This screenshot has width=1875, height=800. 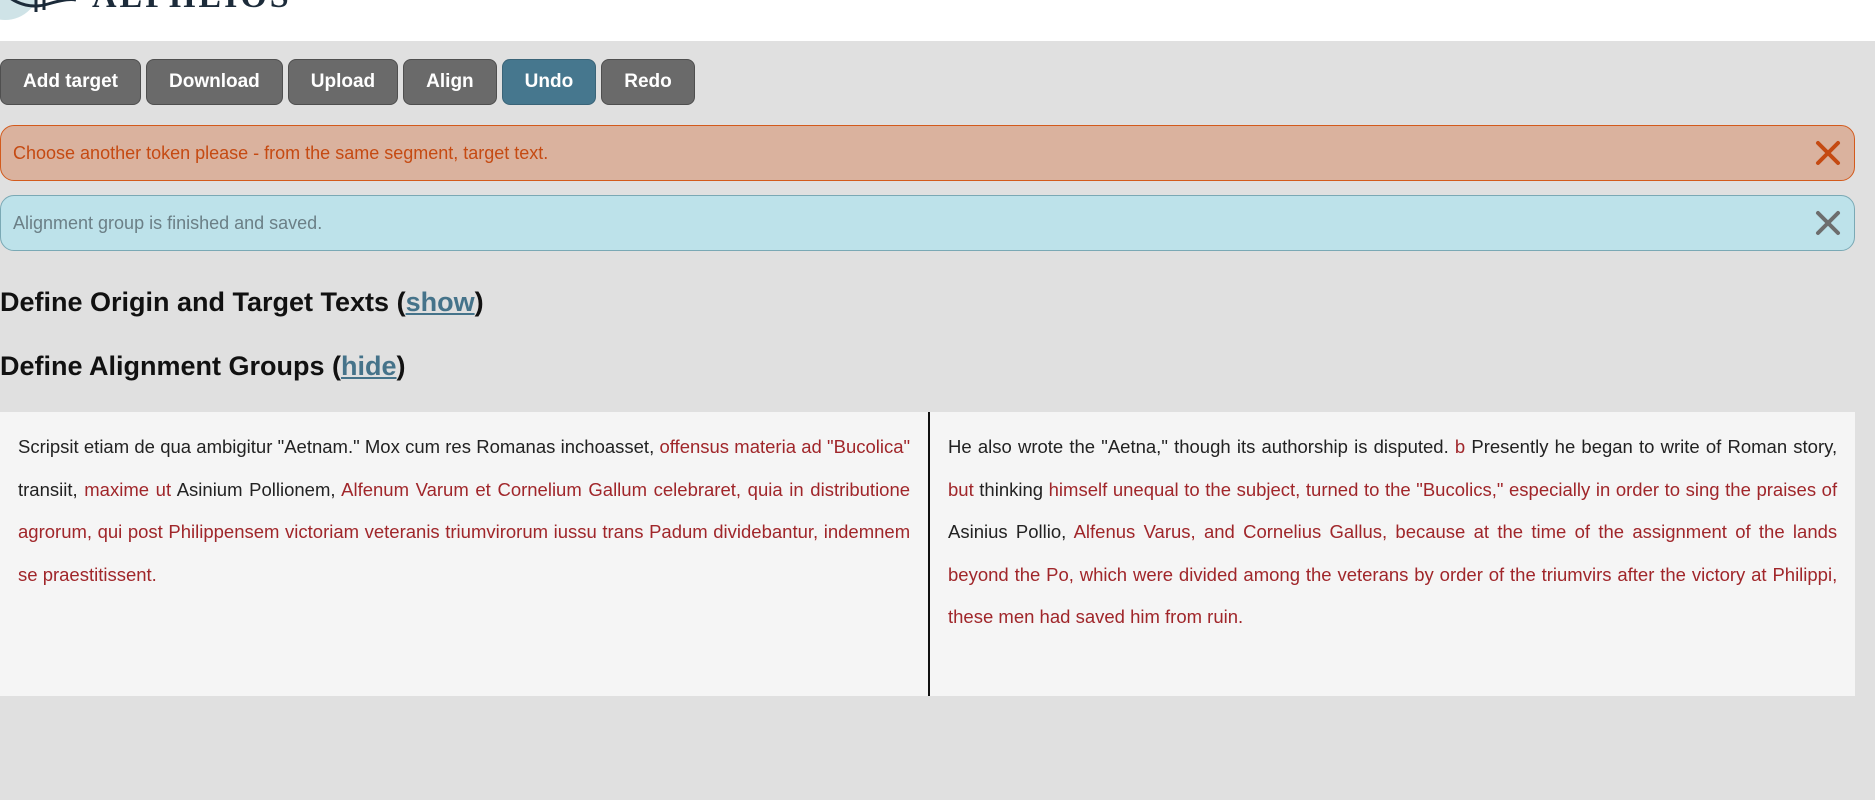 What do you see at coordinates (214, 82) in the screenshot?
I see `download-button: Download` at bounding box center [214, 82].